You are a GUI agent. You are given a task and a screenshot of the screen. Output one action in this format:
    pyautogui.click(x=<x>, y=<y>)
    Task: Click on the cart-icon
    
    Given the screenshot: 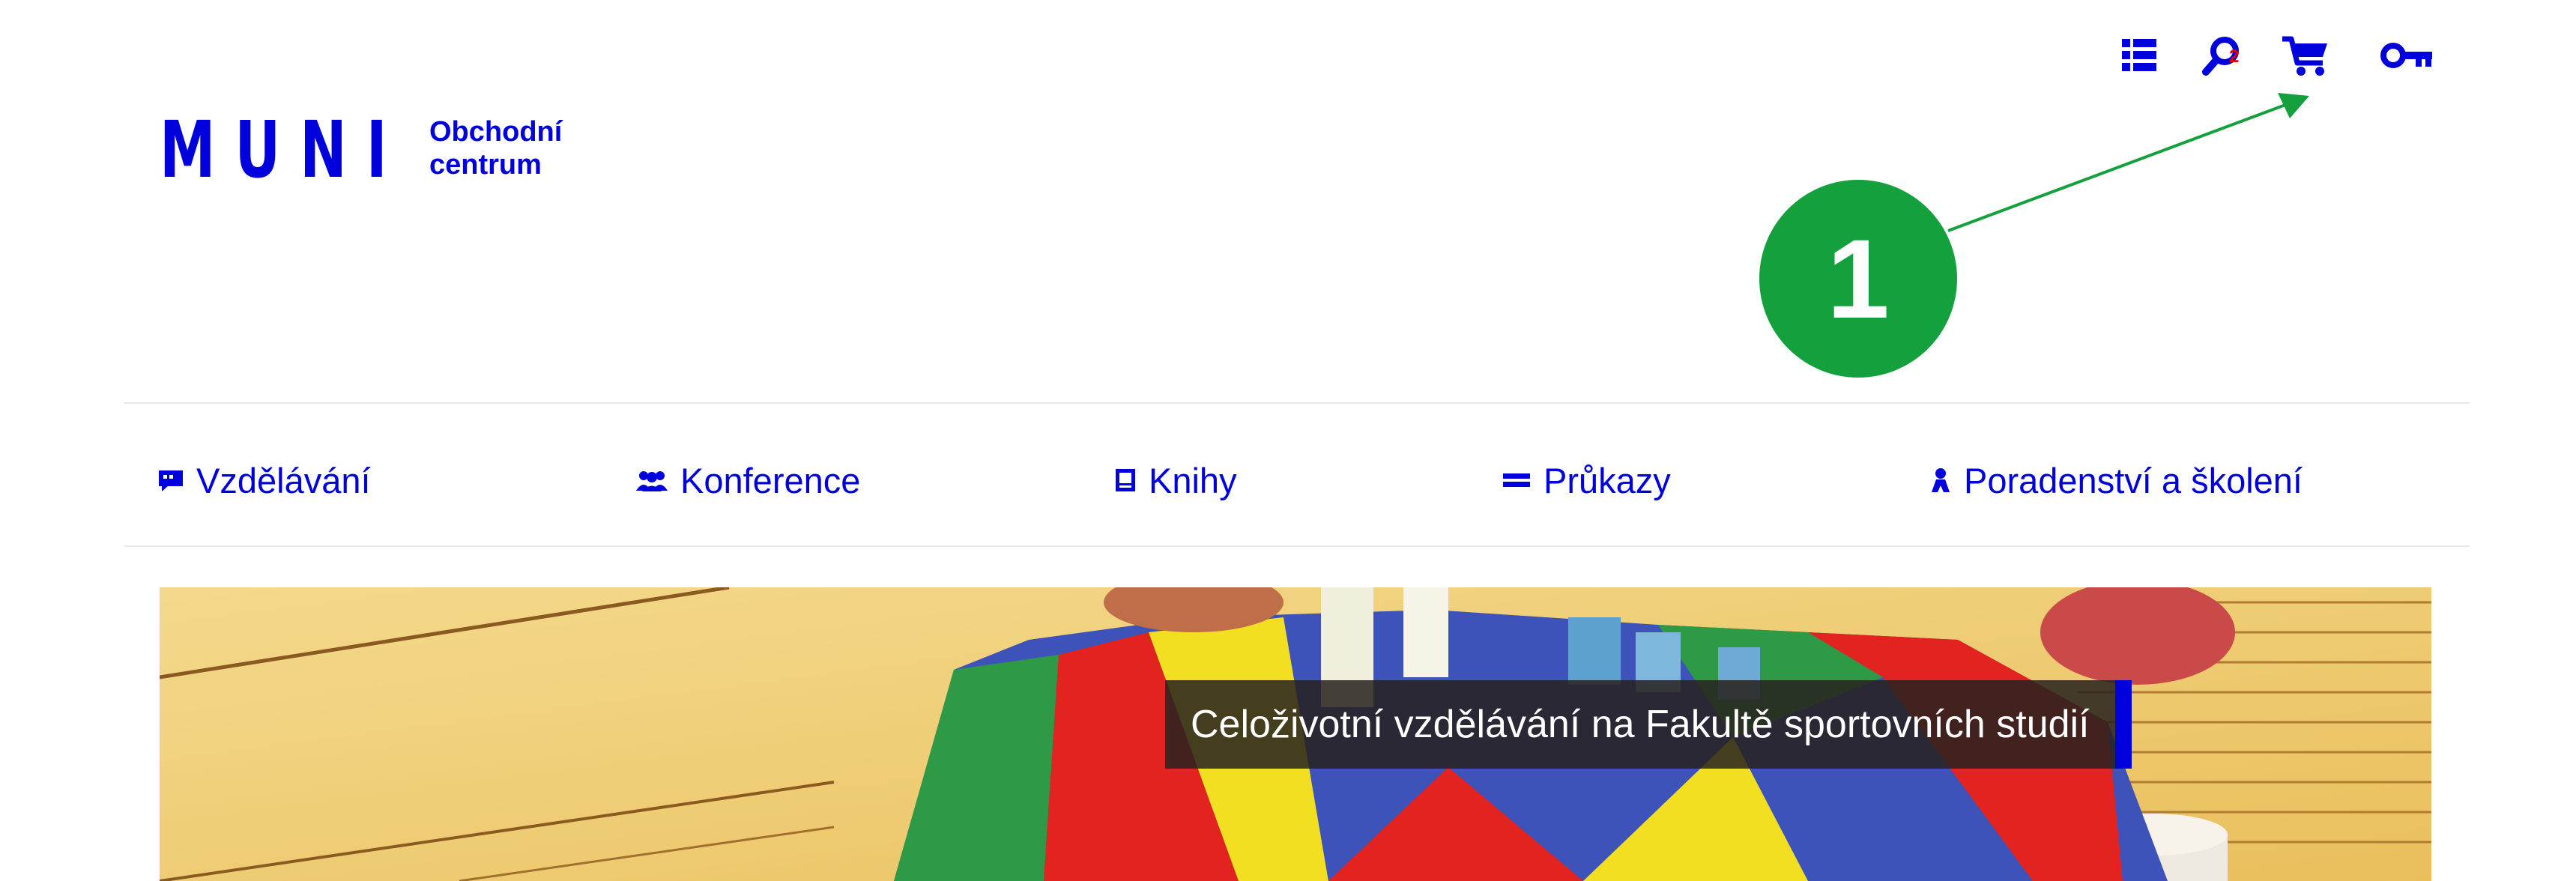 What is the action you would take?
    pyautogui.click(x=2307, y=55)
    